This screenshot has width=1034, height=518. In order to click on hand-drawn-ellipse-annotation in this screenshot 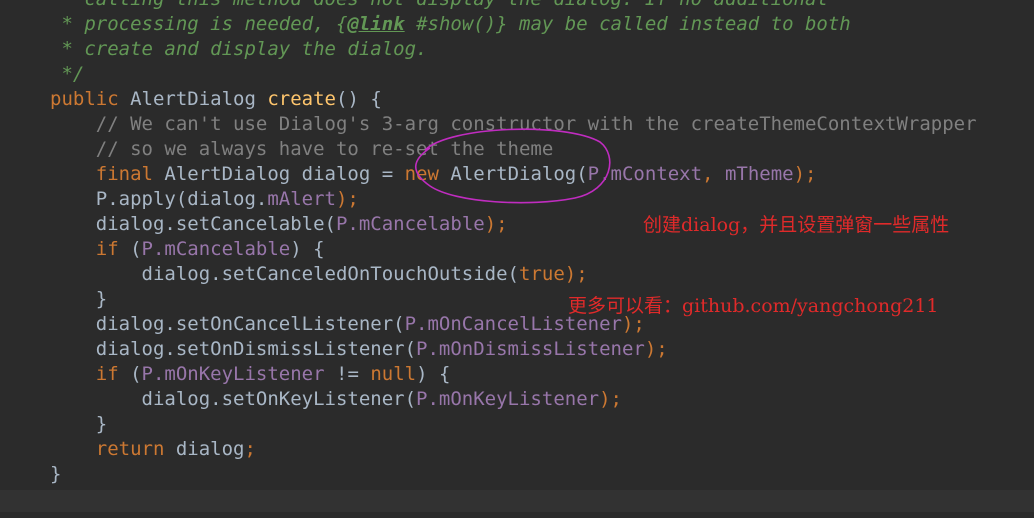, I will do `click(512, 166)`.